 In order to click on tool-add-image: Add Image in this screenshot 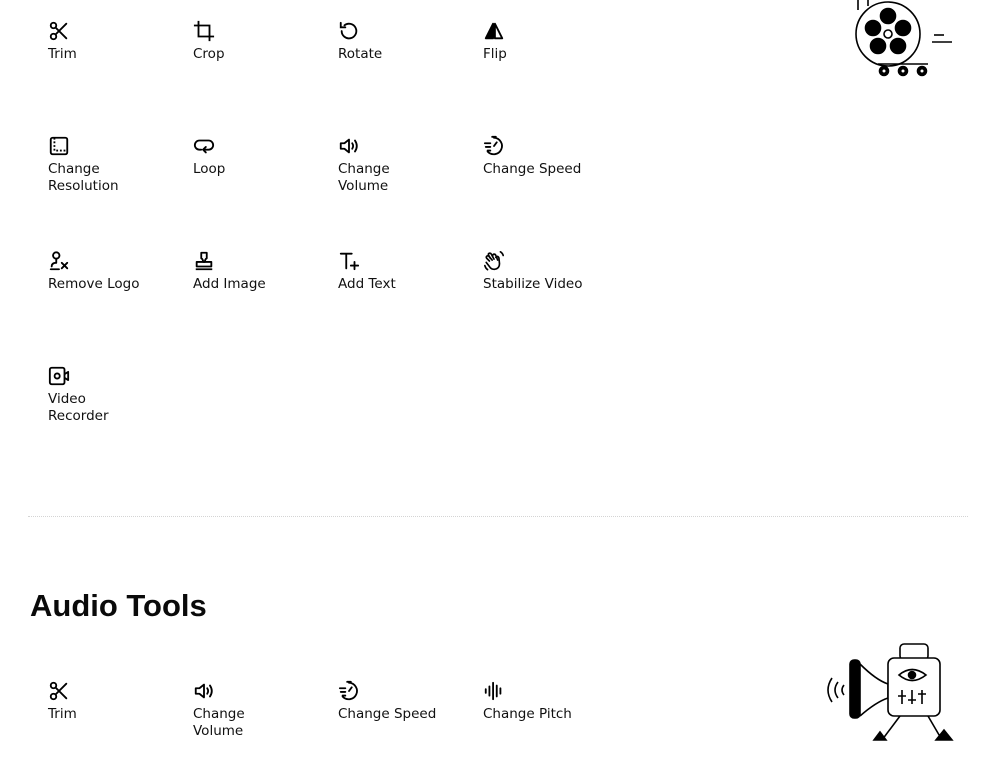, I will do `click(258, 271)`.